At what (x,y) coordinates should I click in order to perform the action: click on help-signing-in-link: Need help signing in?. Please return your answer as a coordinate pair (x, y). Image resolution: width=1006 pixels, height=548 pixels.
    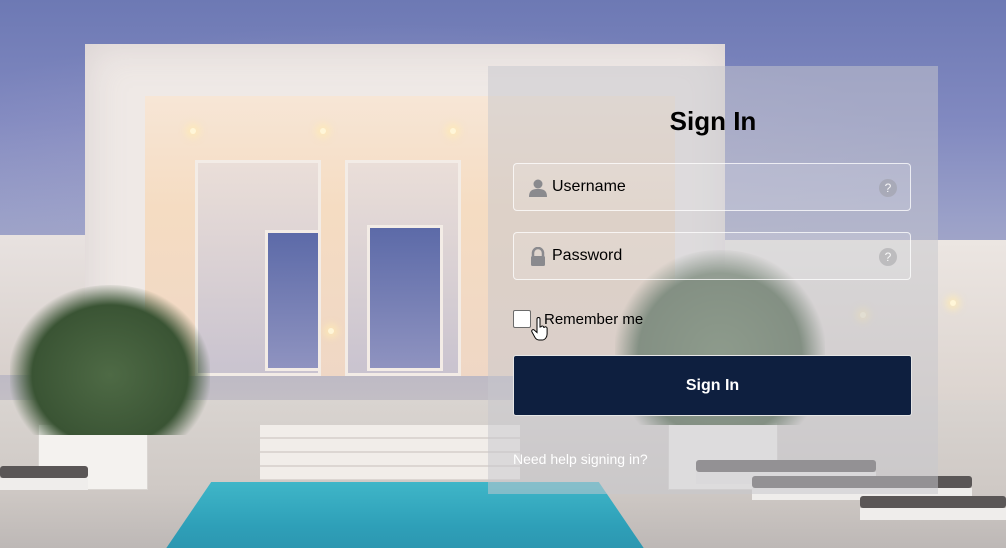
    Looking at the image, I should click on (580, 459).